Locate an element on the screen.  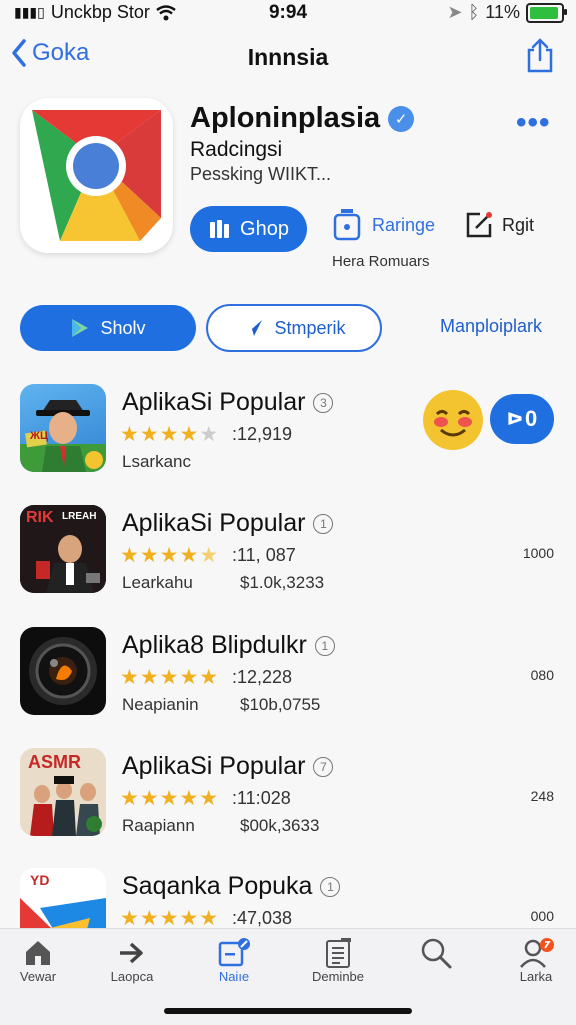
page-title: Innnsia is located at coordinates (288, 57).